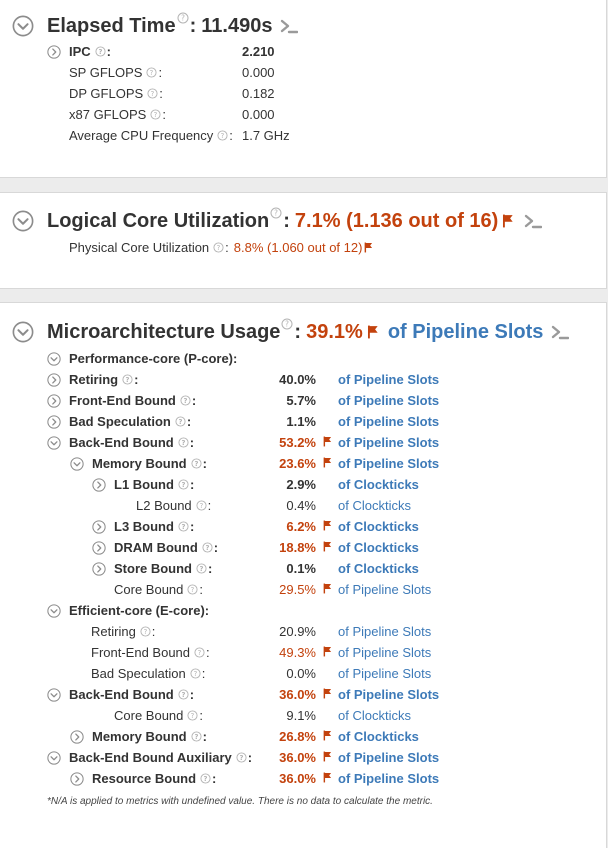 Image resolution: width=608 pixels, height=848 pixels. What do you see at coordinates (303, 547) in the screenshot?
I see `metric-row: DRAM Bound:18.8% of Clockticks` at bounding box center [303, 547].